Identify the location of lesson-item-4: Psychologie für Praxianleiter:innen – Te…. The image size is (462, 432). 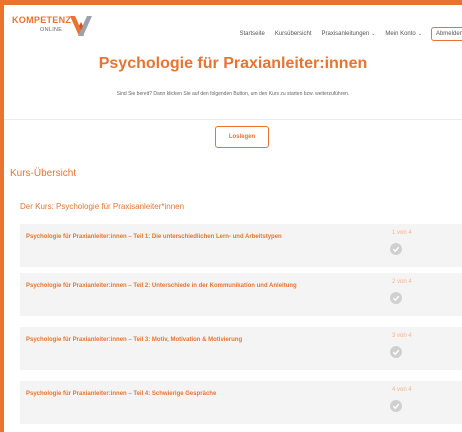
(241, 402).